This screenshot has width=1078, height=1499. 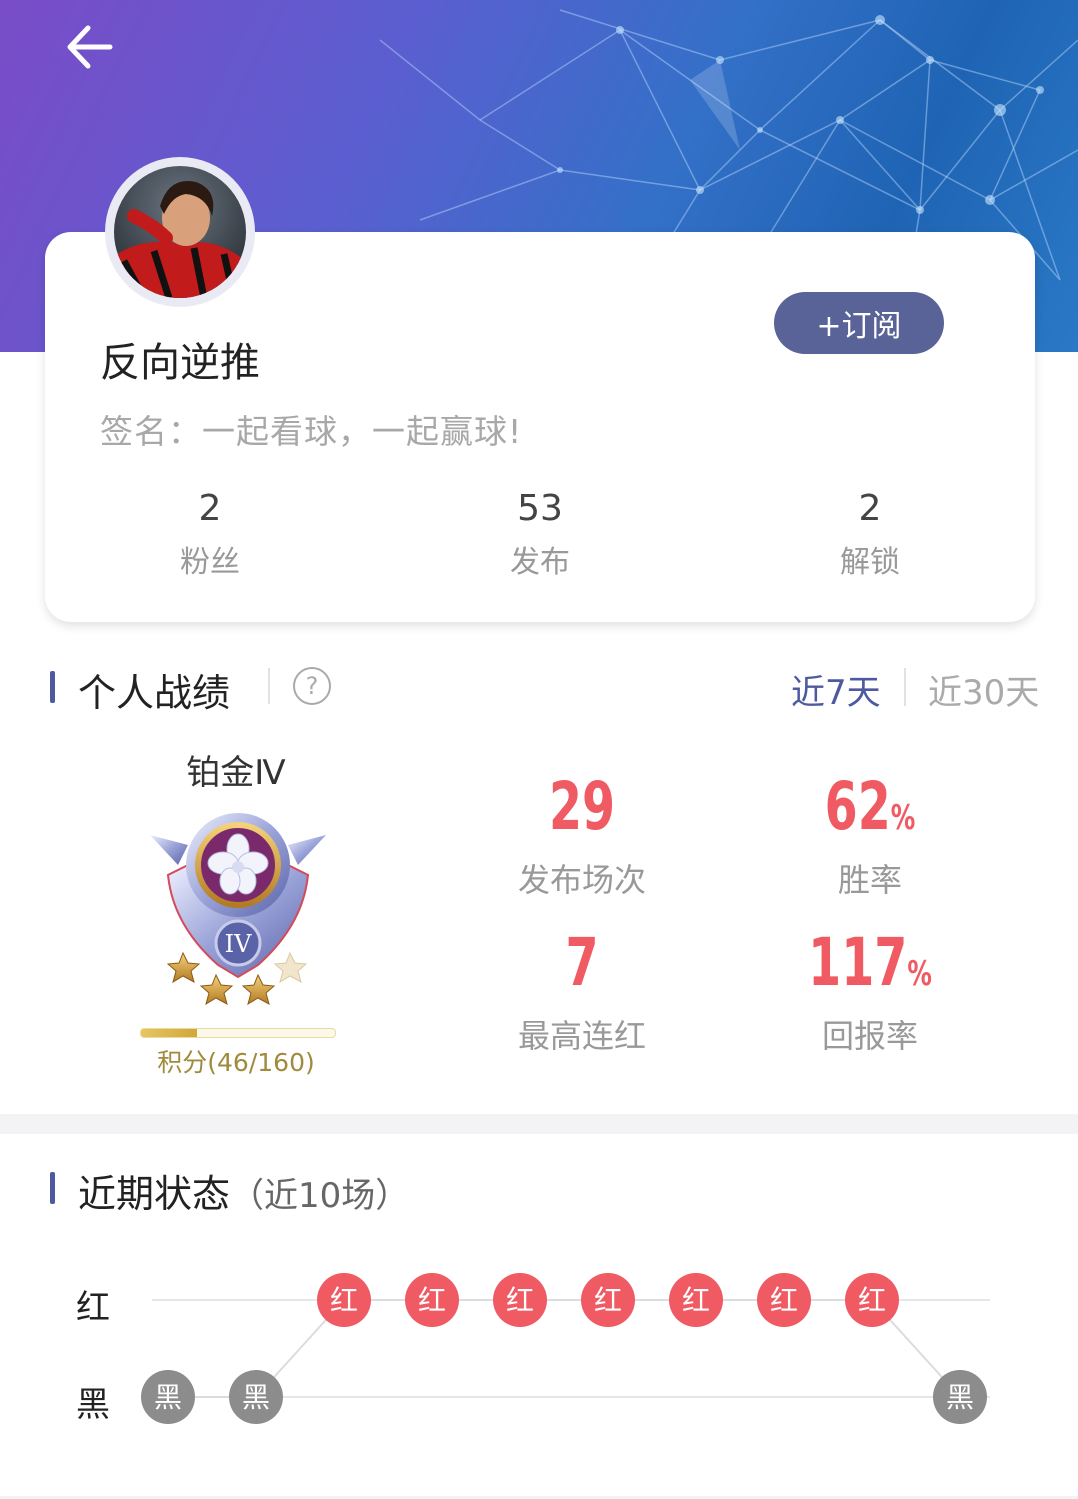 I want to click on form-line, so click(x=564, y=1348).